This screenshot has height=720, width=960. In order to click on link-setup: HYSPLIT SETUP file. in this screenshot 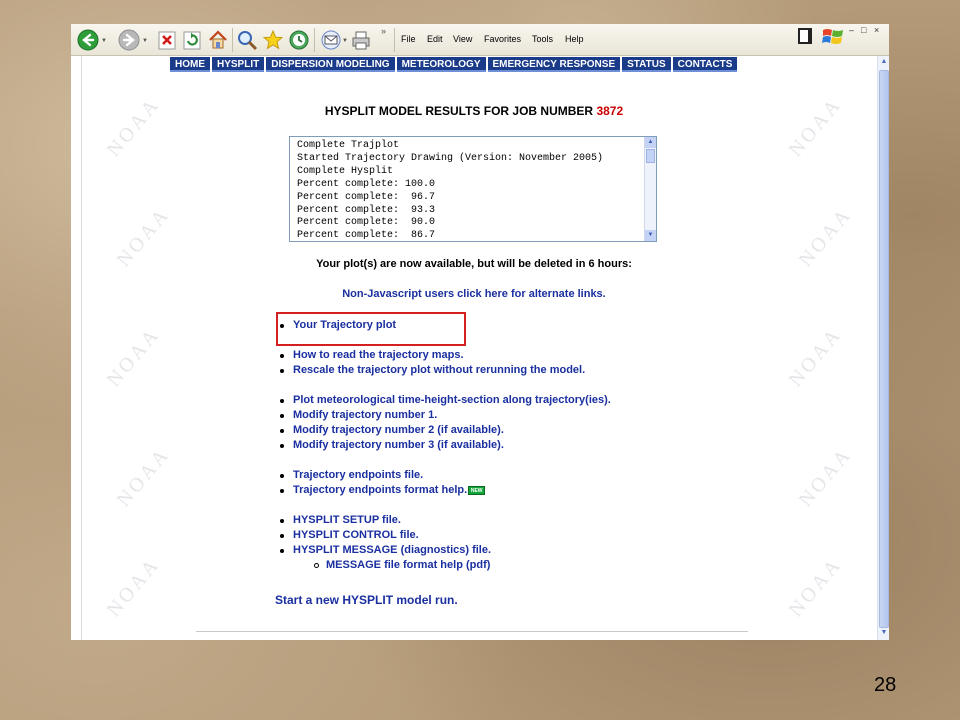, I will do `click(340, 520)`.